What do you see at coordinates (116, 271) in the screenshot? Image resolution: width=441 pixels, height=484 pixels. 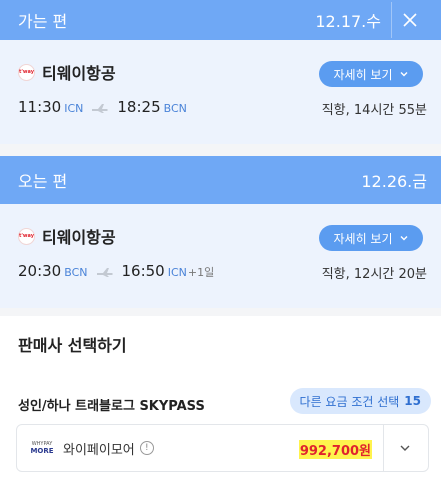 I see `inbound-times: 20:30 BCN 16:50 ICN +1일` at bounding box center [116, 271].